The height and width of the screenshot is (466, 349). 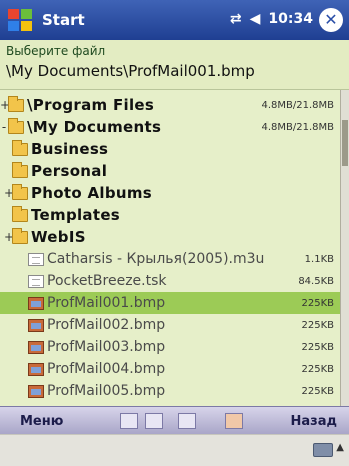 What do you see at coordinates (344, 248) in the screenshot?
I see `vertical-scrollbar` at bounding box center [344, 248].